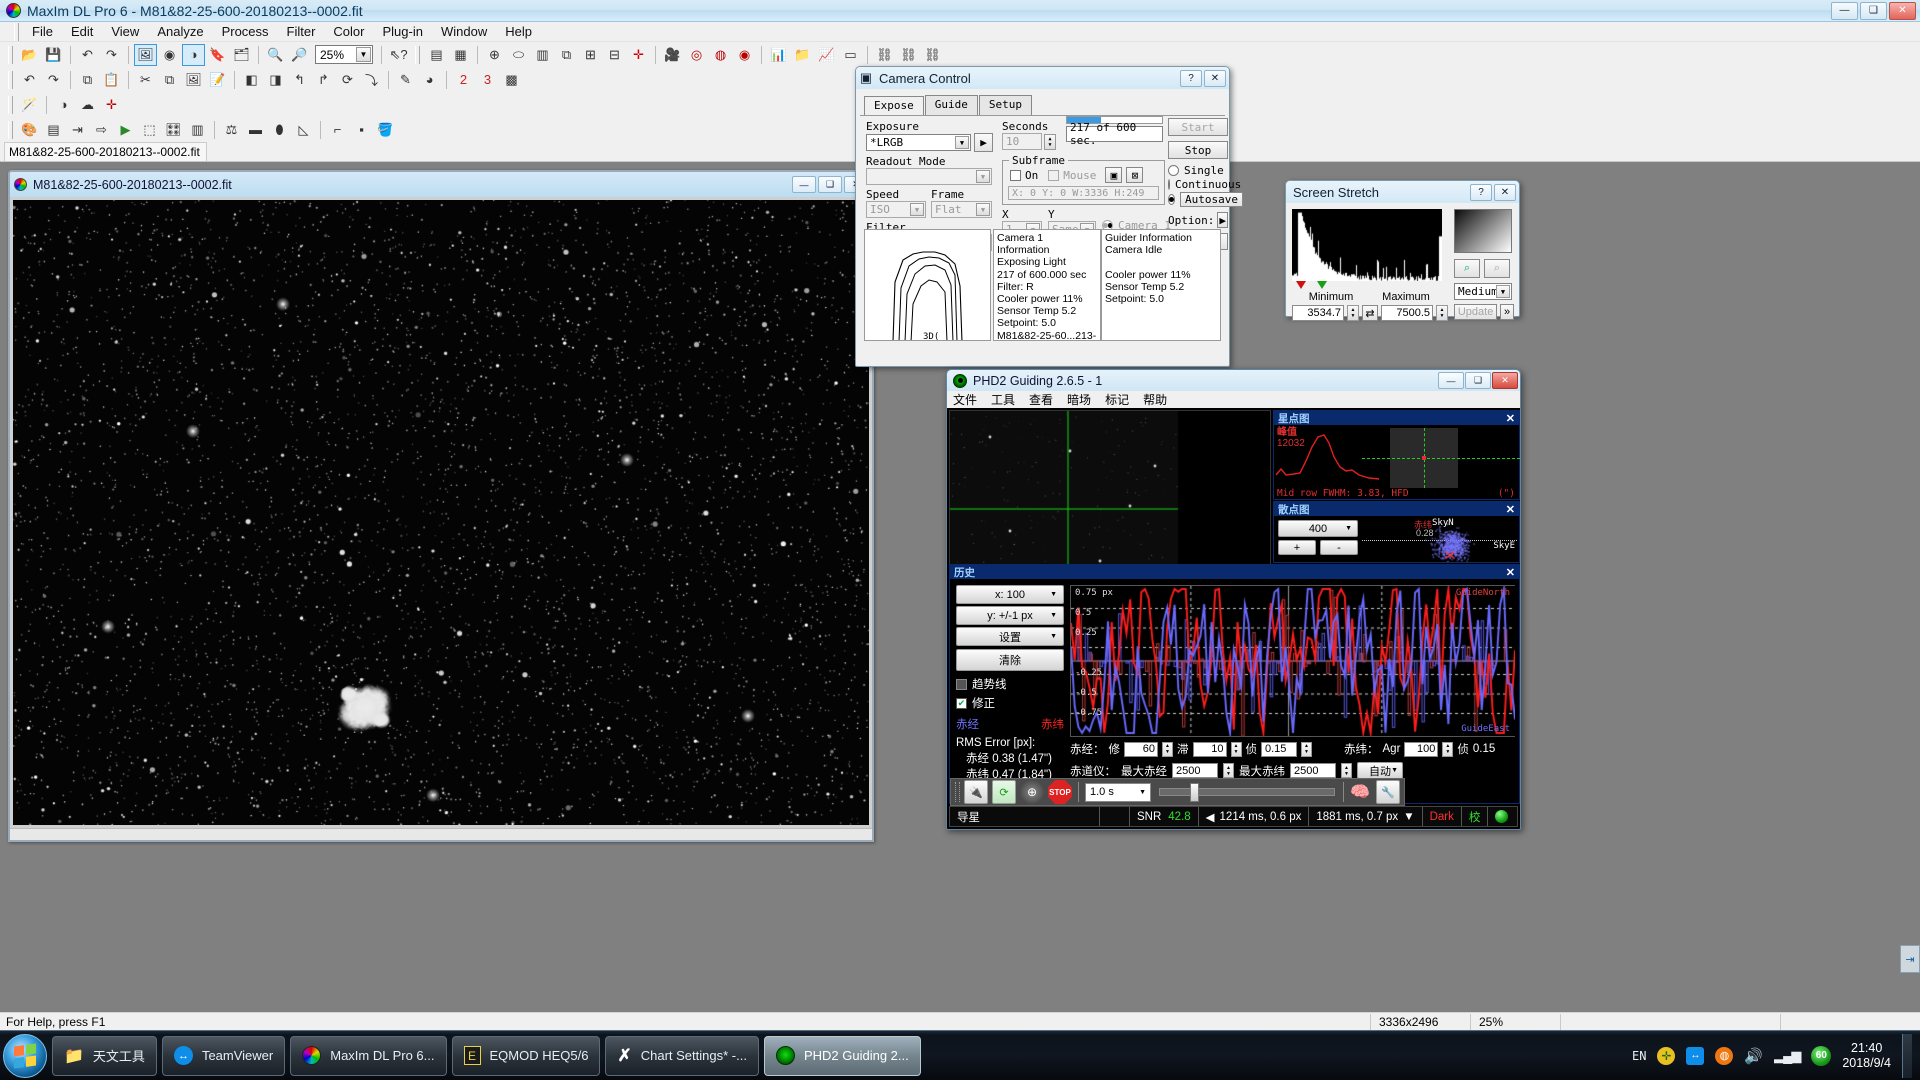 The image size is (1920, 1080). Describe the element at coordinates (720, 55) in the screenshot. I see `observatory-icon: ◍` at that location.